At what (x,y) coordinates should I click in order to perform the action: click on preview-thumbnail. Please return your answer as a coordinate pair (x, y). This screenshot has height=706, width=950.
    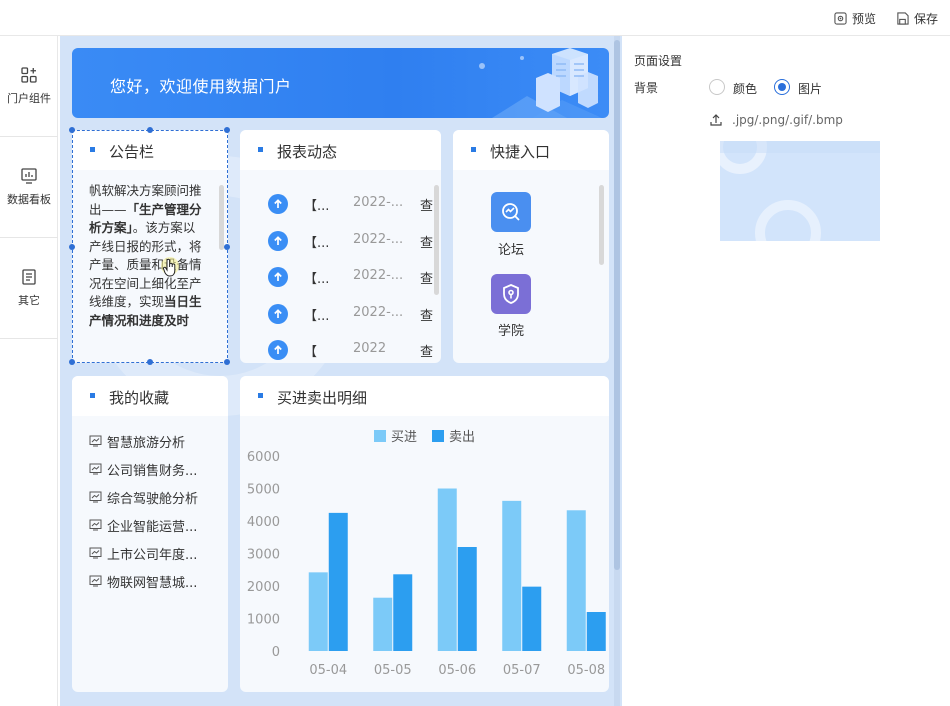
    Looking at the image, I should click on (800, 191).